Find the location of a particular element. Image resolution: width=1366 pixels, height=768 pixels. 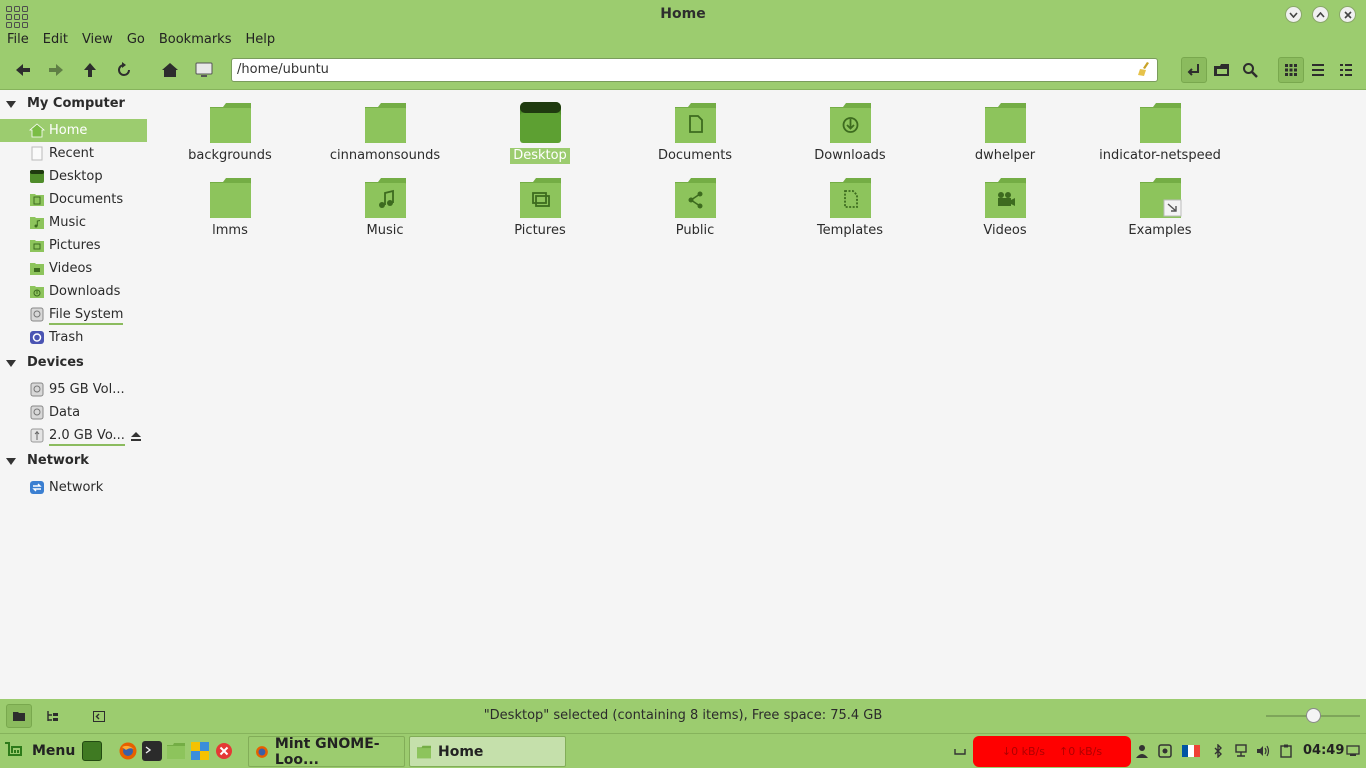

sidebar-item-label: Downloads is located at coordinates (85, 291).